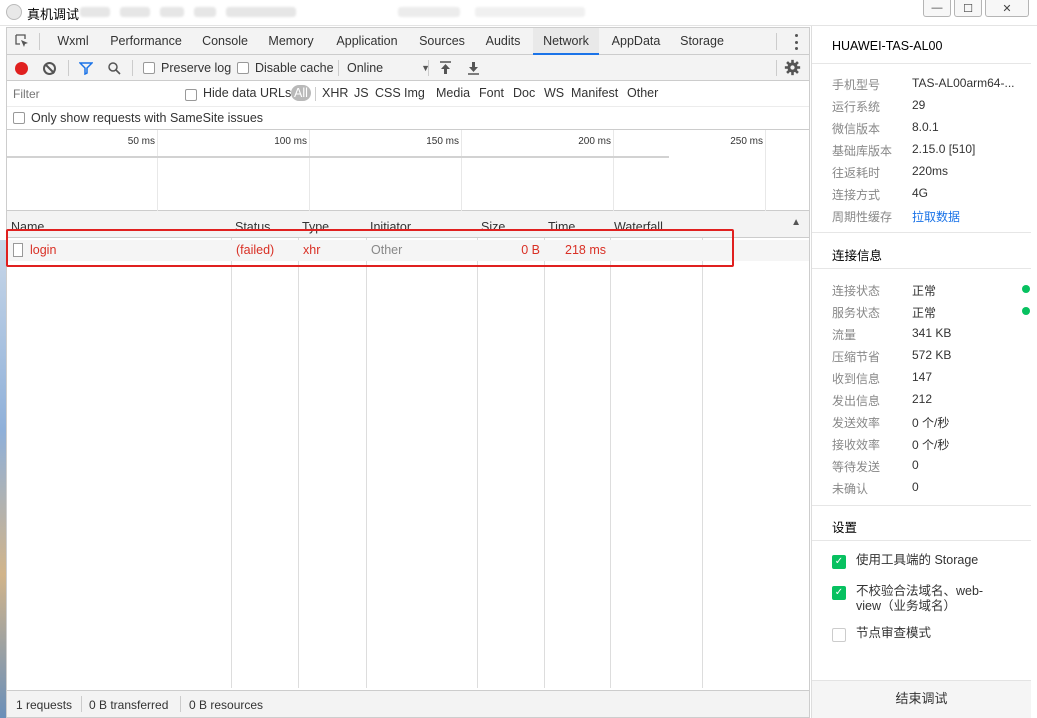 The image size is (1037, 718). Describe the element at coordinates (857, 256) in the screenshot. I see `connection-section-title: 连接信息` at that location.